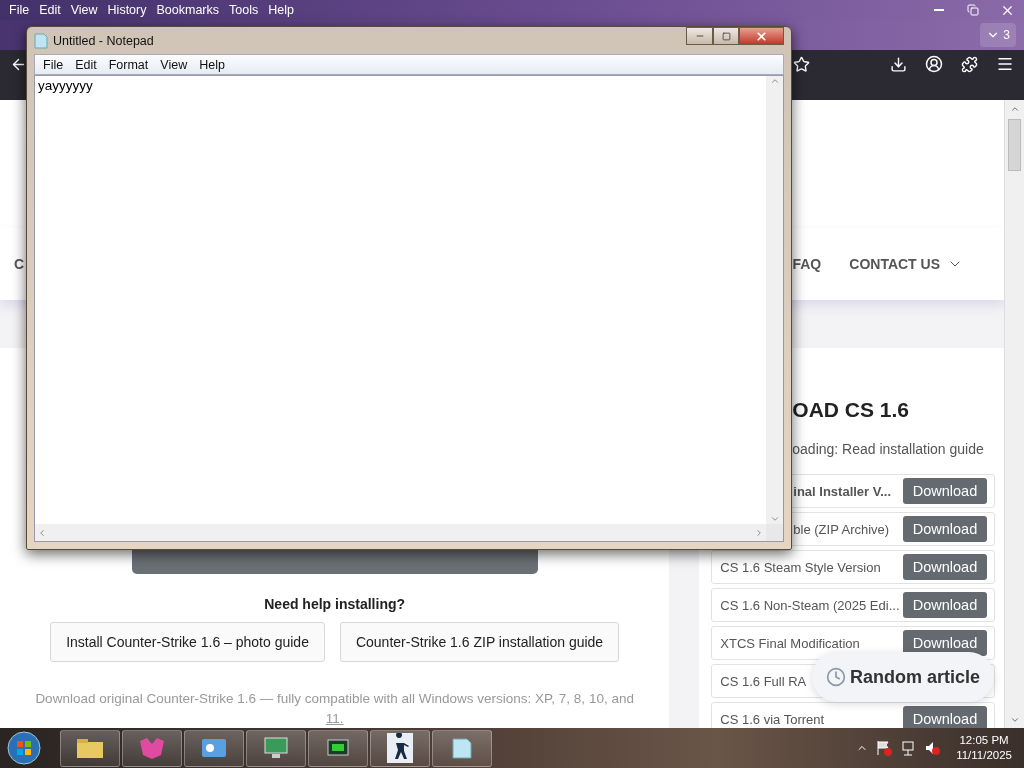  What do you see at coordinates (19, 264) in the screenshot?
I see `nav-link: C` at bounding box center [19, 264].